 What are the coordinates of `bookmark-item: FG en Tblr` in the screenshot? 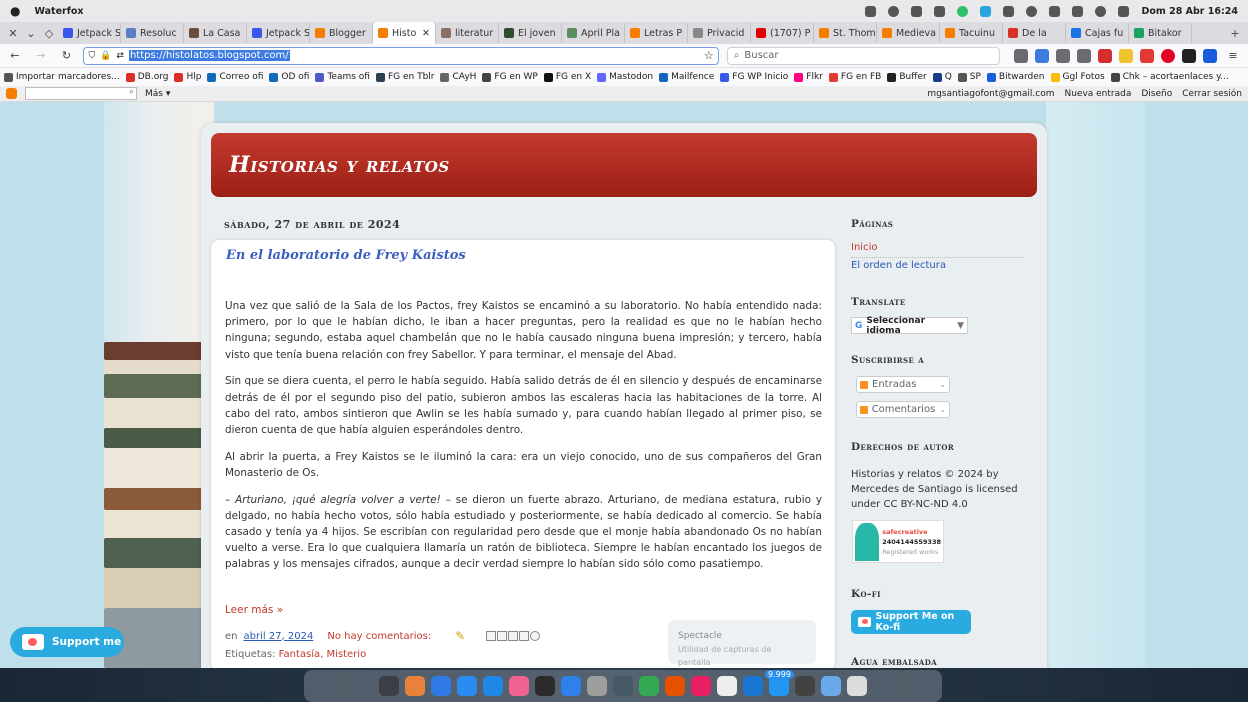 It's located at (404, 77).